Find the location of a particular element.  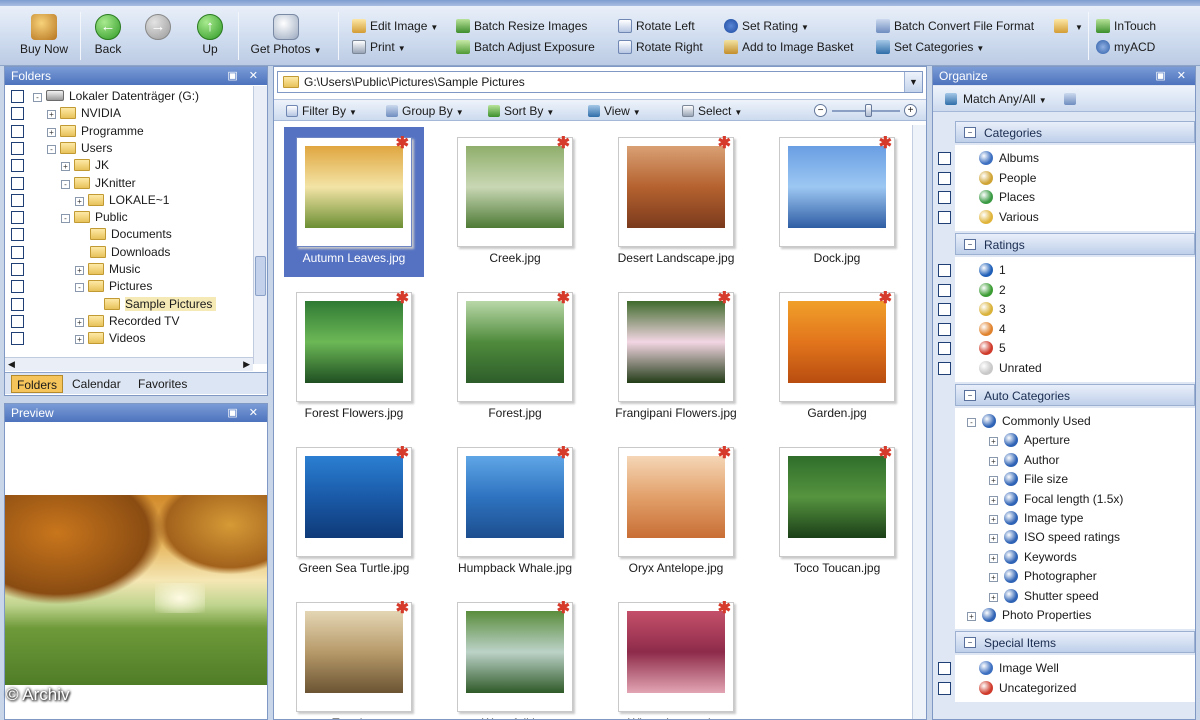

thumbnail-zoom-slider: − + is located at coordinates (866, 111).